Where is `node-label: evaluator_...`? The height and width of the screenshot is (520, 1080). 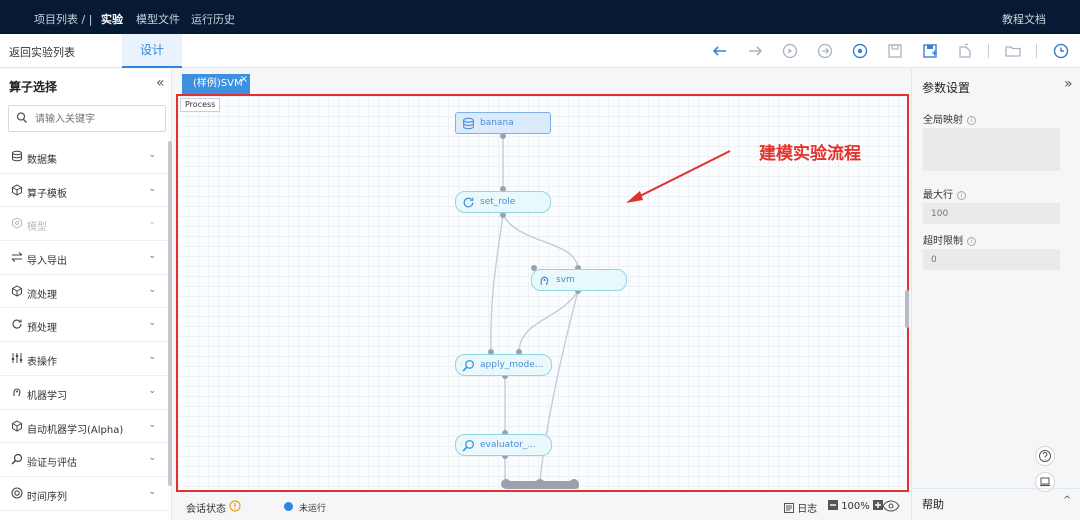
node-label: evaluator_... is located at coordinates (508, 445).